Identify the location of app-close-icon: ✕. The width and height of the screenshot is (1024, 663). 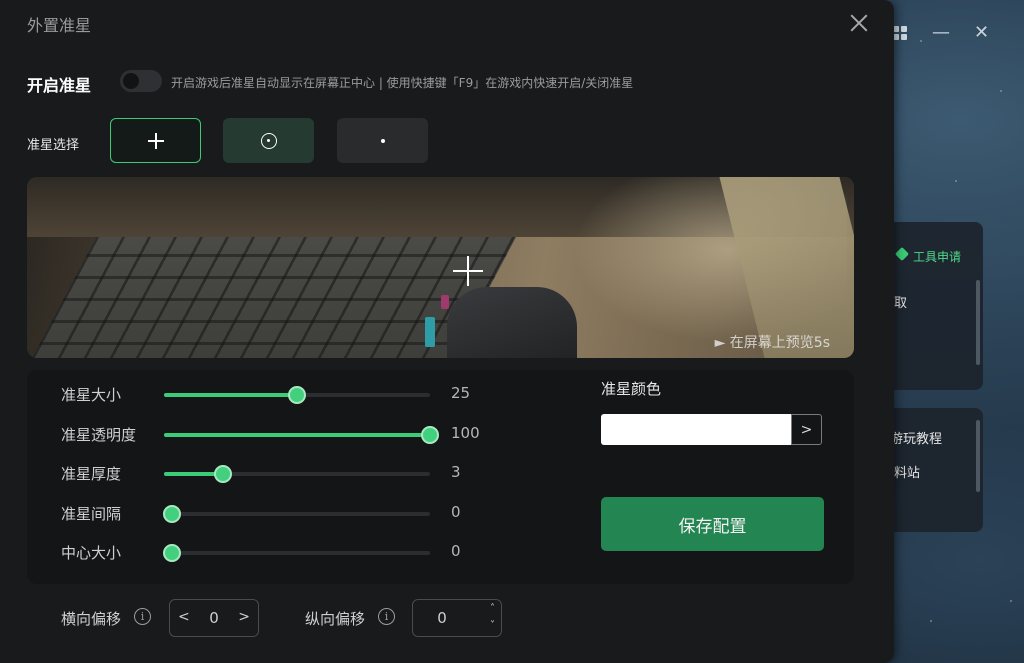
(981, 32).